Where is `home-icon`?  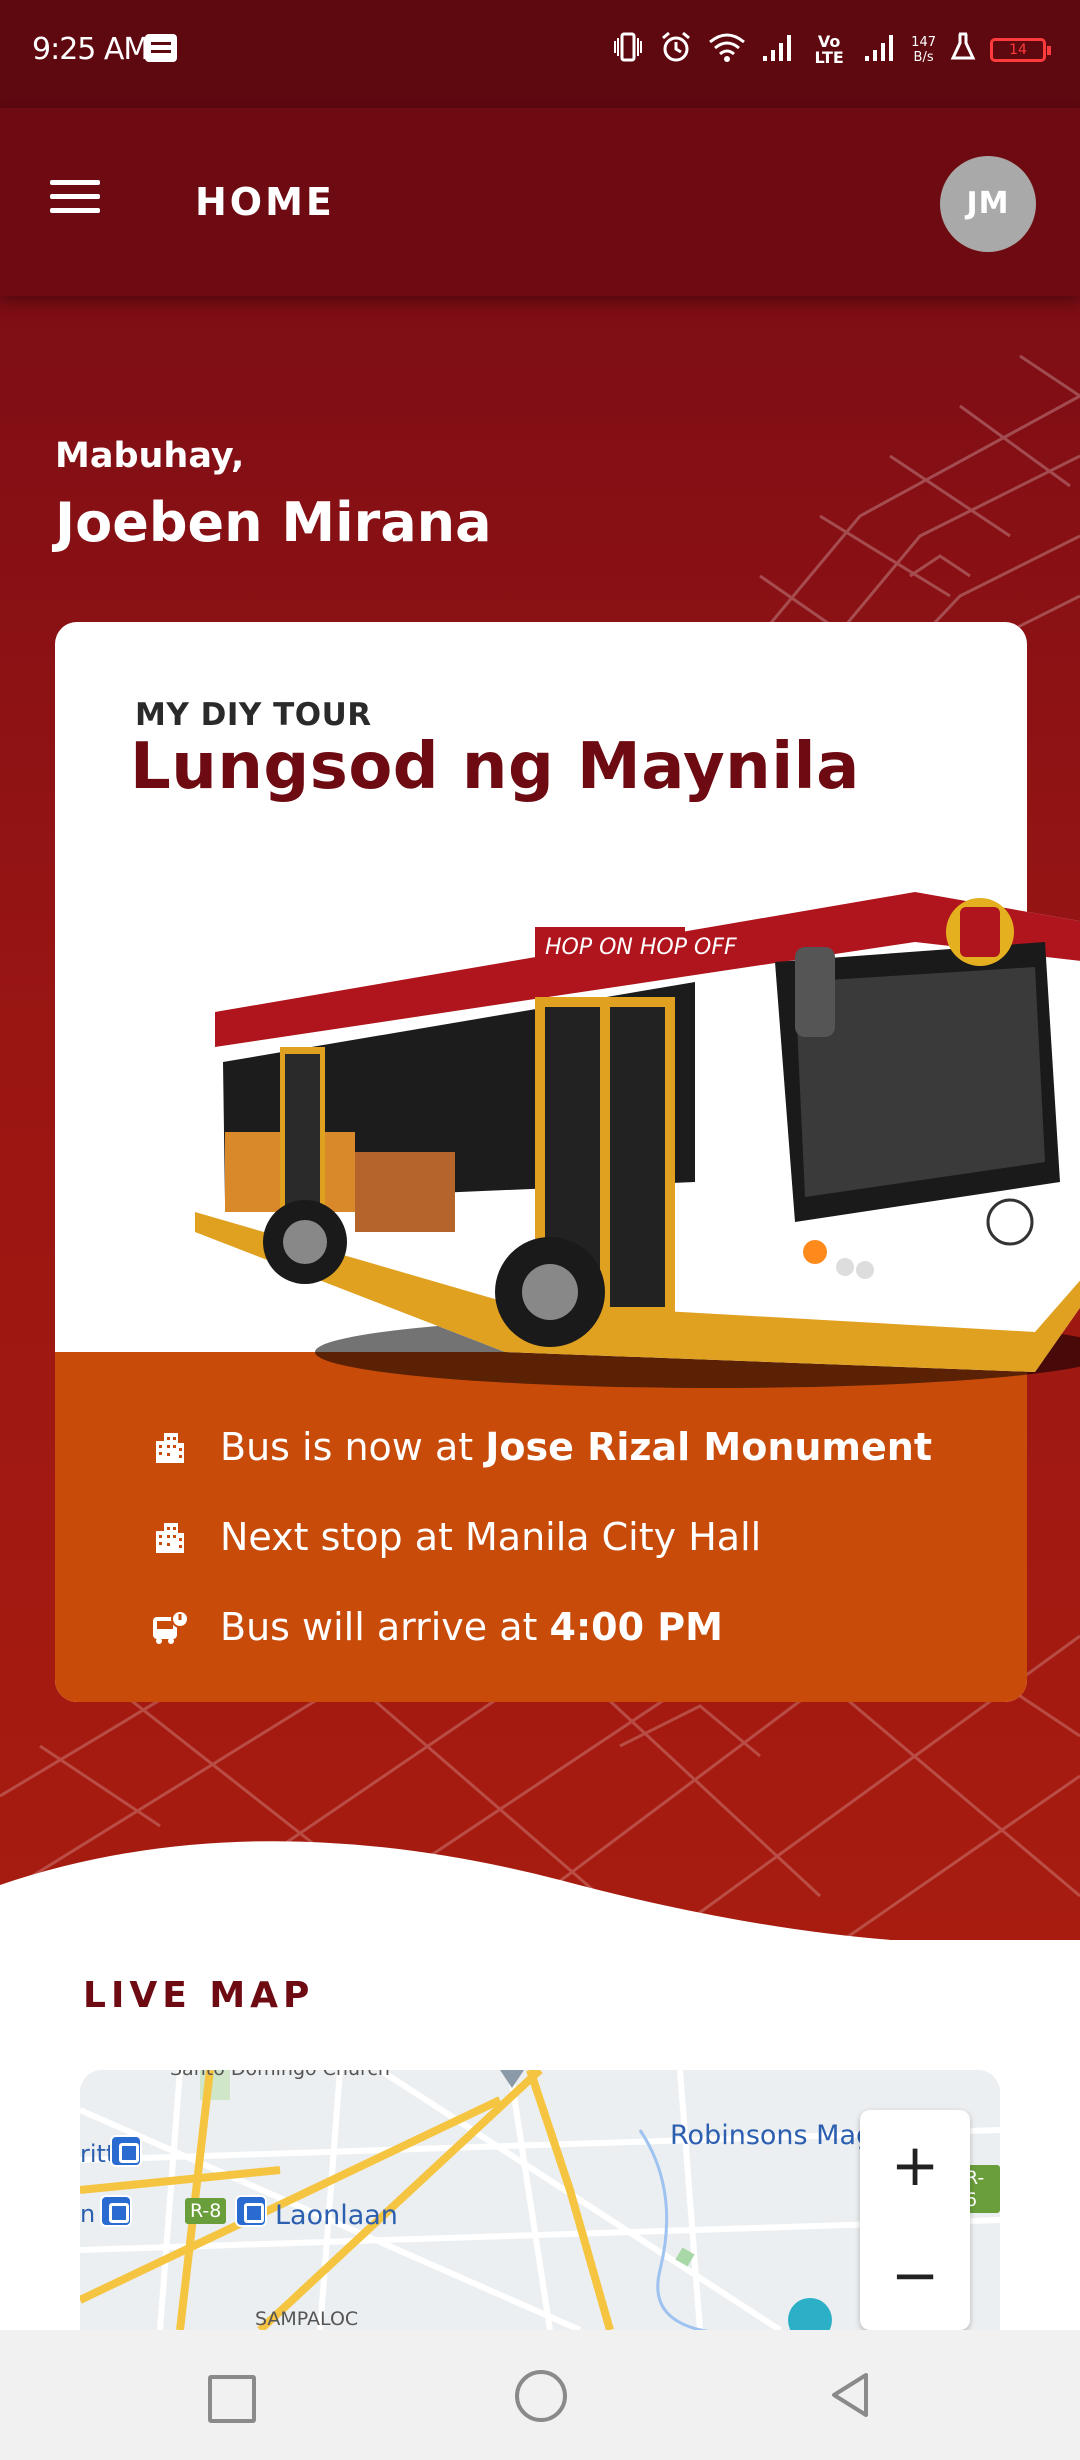
home-icon is located at coordinates (540, 2395).